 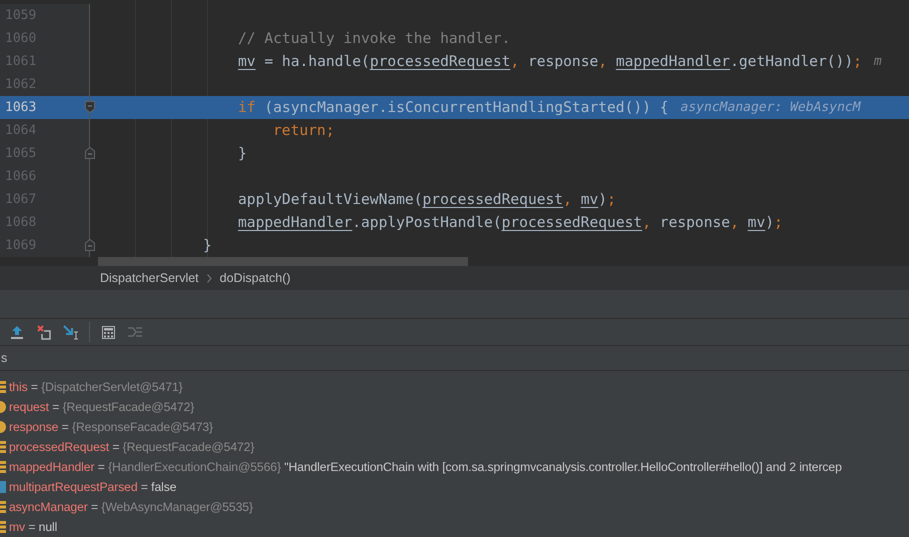 I want to click on run-to-cursor-button, so click(x=71, y=332).